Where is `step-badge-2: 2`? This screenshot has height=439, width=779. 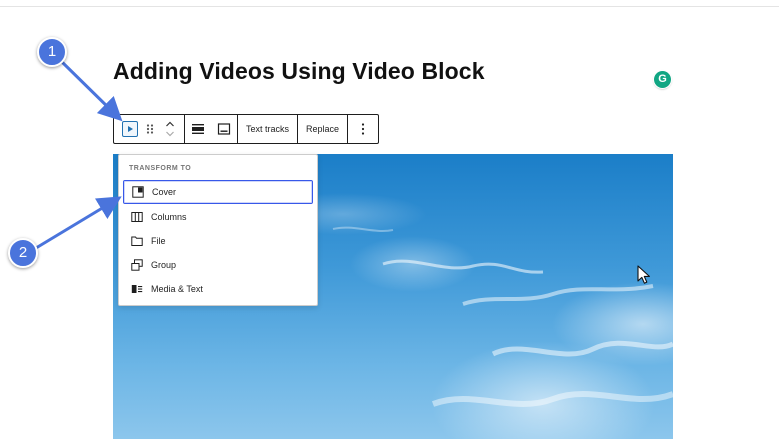
step-badge-2: 2 is located at coordinates (23, 253).